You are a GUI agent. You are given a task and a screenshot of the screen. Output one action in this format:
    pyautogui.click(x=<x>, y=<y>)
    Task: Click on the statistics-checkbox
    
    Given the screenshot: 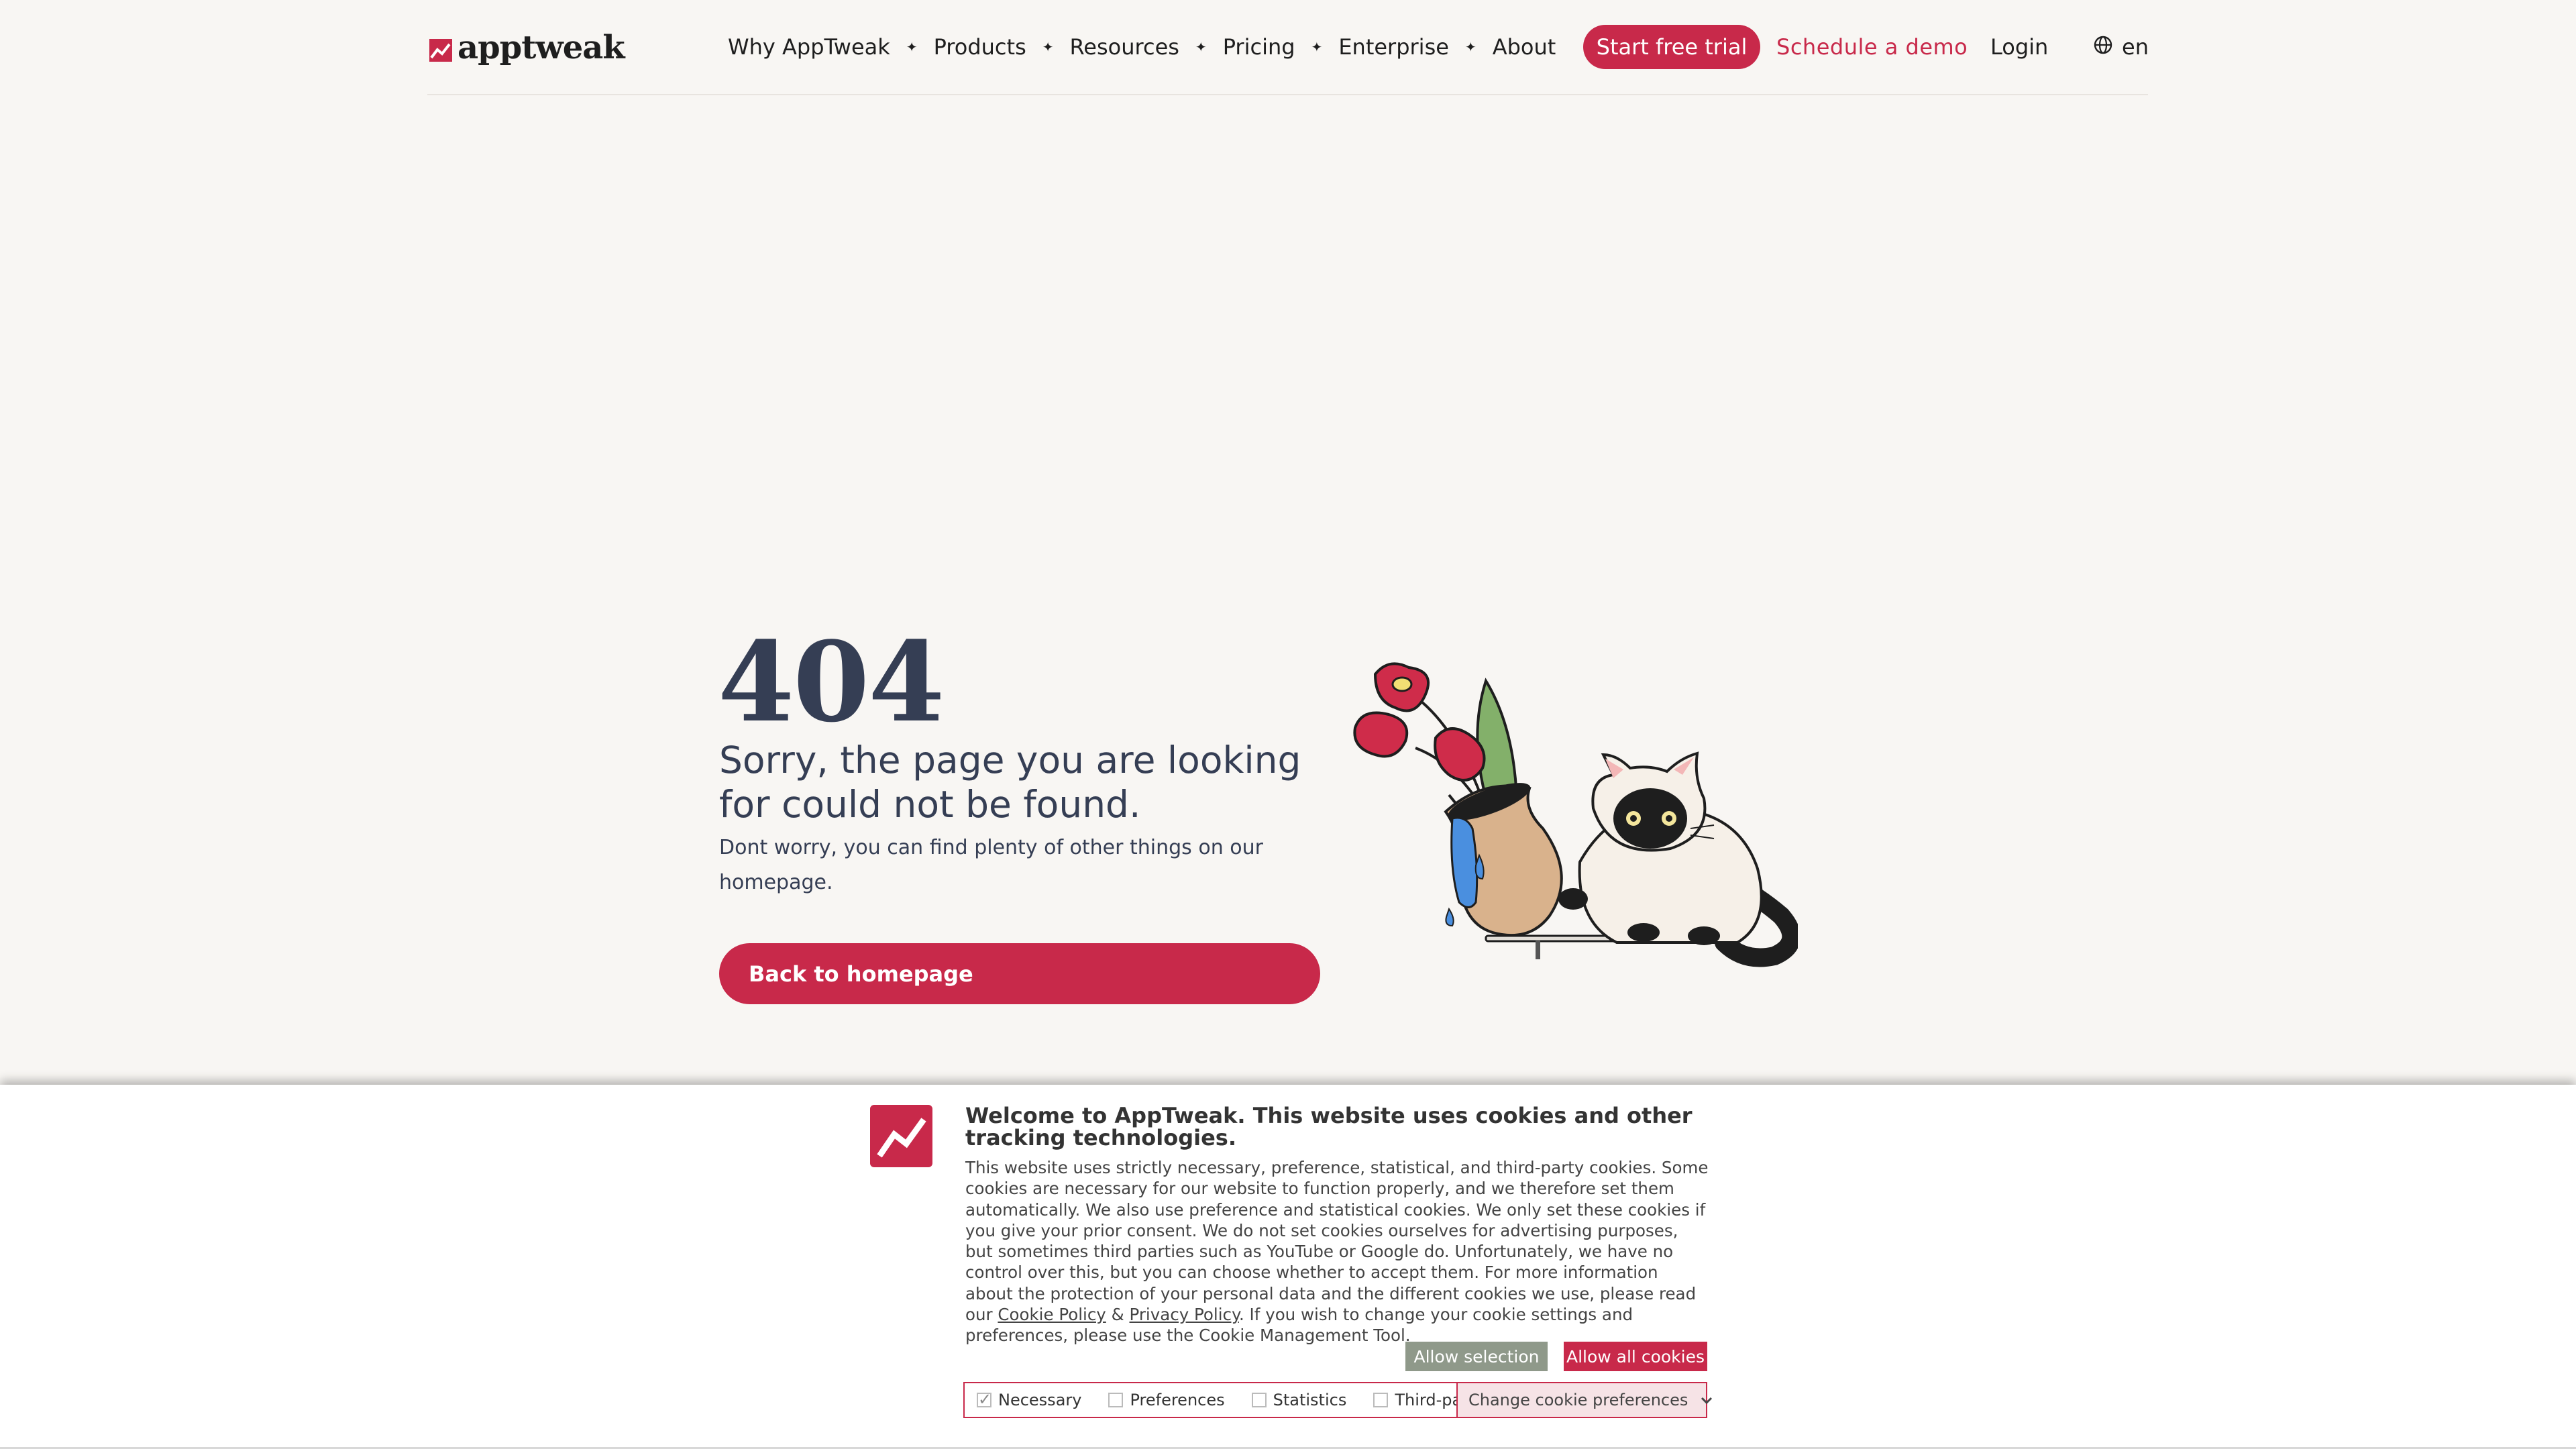 What is the action you would take?
    pyautogui.click(x=1259, y=1400)
    